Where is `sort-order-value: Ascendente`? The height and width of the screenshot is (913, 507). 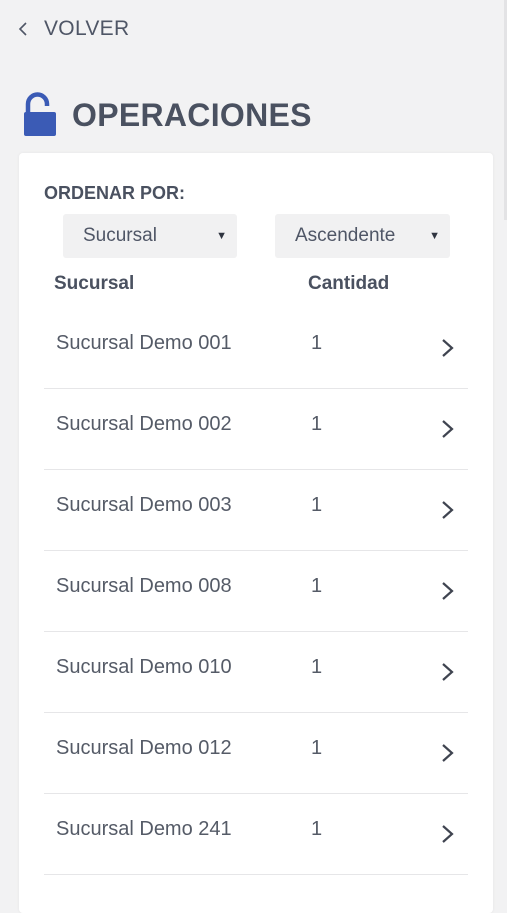
sort-order-value: Ascendente is located at coordinates (345, 235).